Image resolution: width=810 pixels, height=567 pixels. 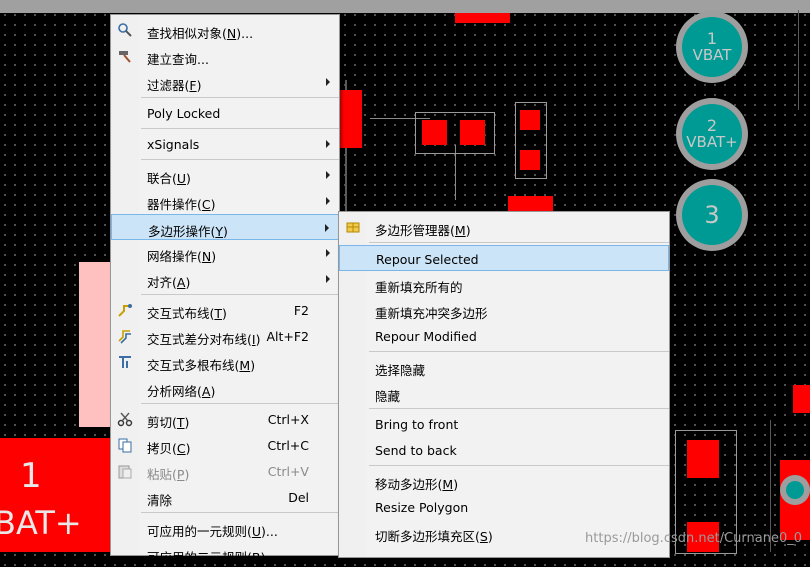 What do you see at coordinates (422, 507) in the screenshot?
I see `menu-item-label: Resize Polygon` at bounding box center [422, 507].